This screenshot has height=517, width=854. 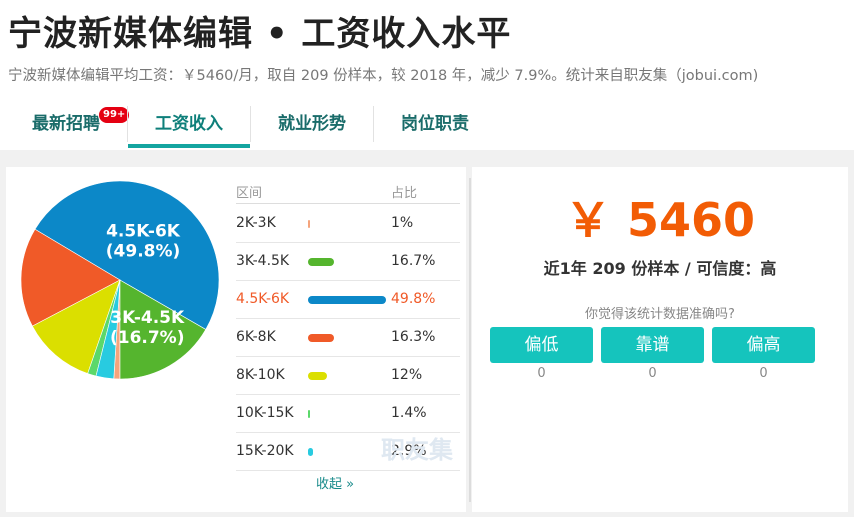 What do you see at coordinates (409, 413) in the screenshot?
I see `percent-label: 1.4%` at bounding box center [409, 413].